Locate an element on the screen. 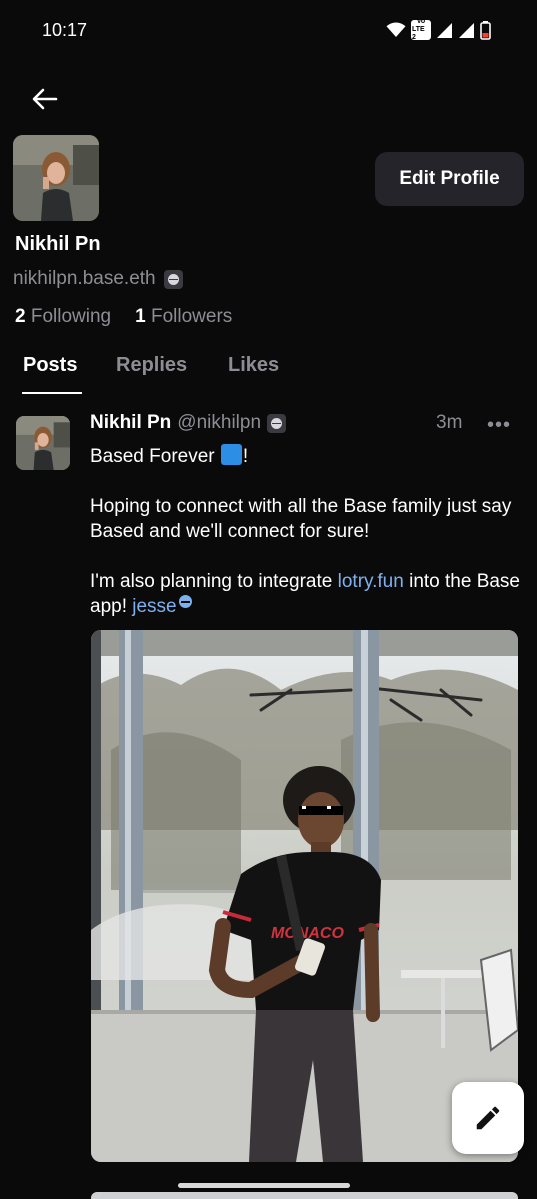 The height and width of the screenshot is (1199, 537). post-header: Nikhil Pn @nikhilpn is located at coordinates (188, 423).